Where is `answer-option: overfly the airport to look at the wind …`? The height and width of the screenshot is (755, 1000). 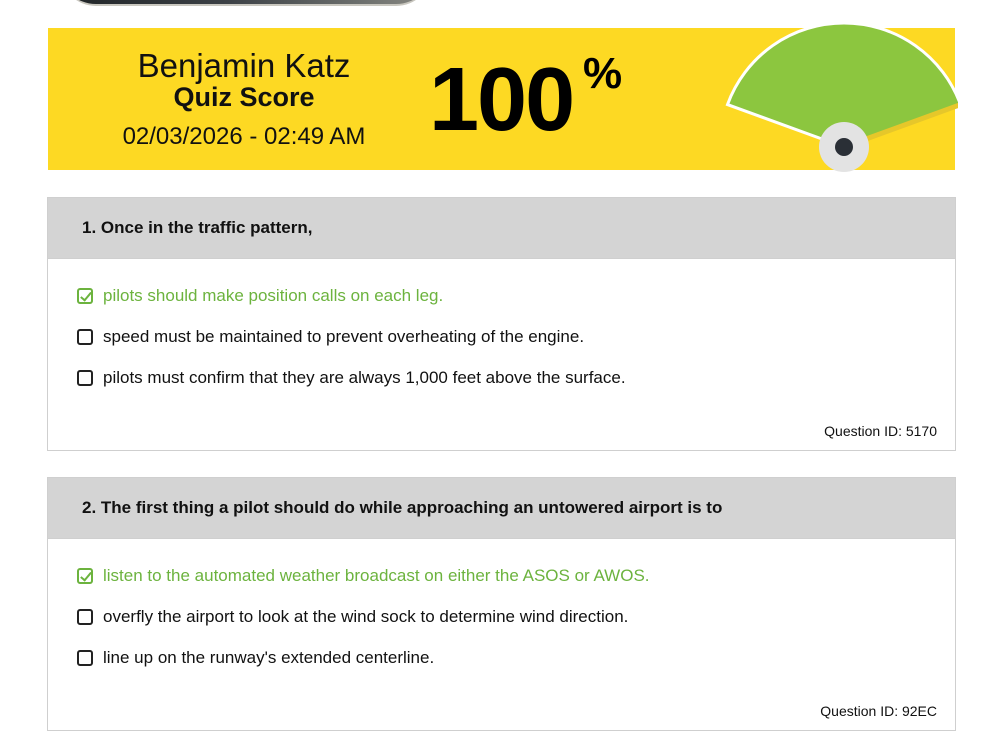
answer-option: overfly the airport to look at the wind … is located at coordinates (352, 617).